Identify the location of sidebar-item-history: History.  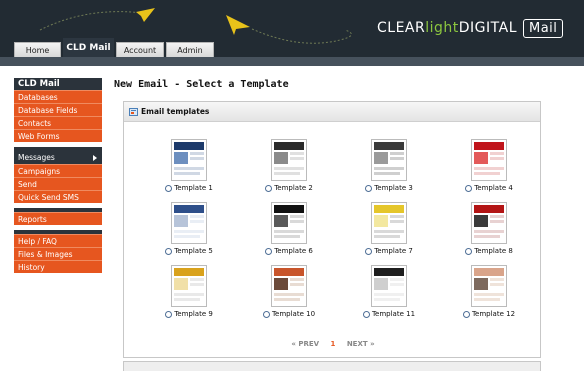
(58, 266).